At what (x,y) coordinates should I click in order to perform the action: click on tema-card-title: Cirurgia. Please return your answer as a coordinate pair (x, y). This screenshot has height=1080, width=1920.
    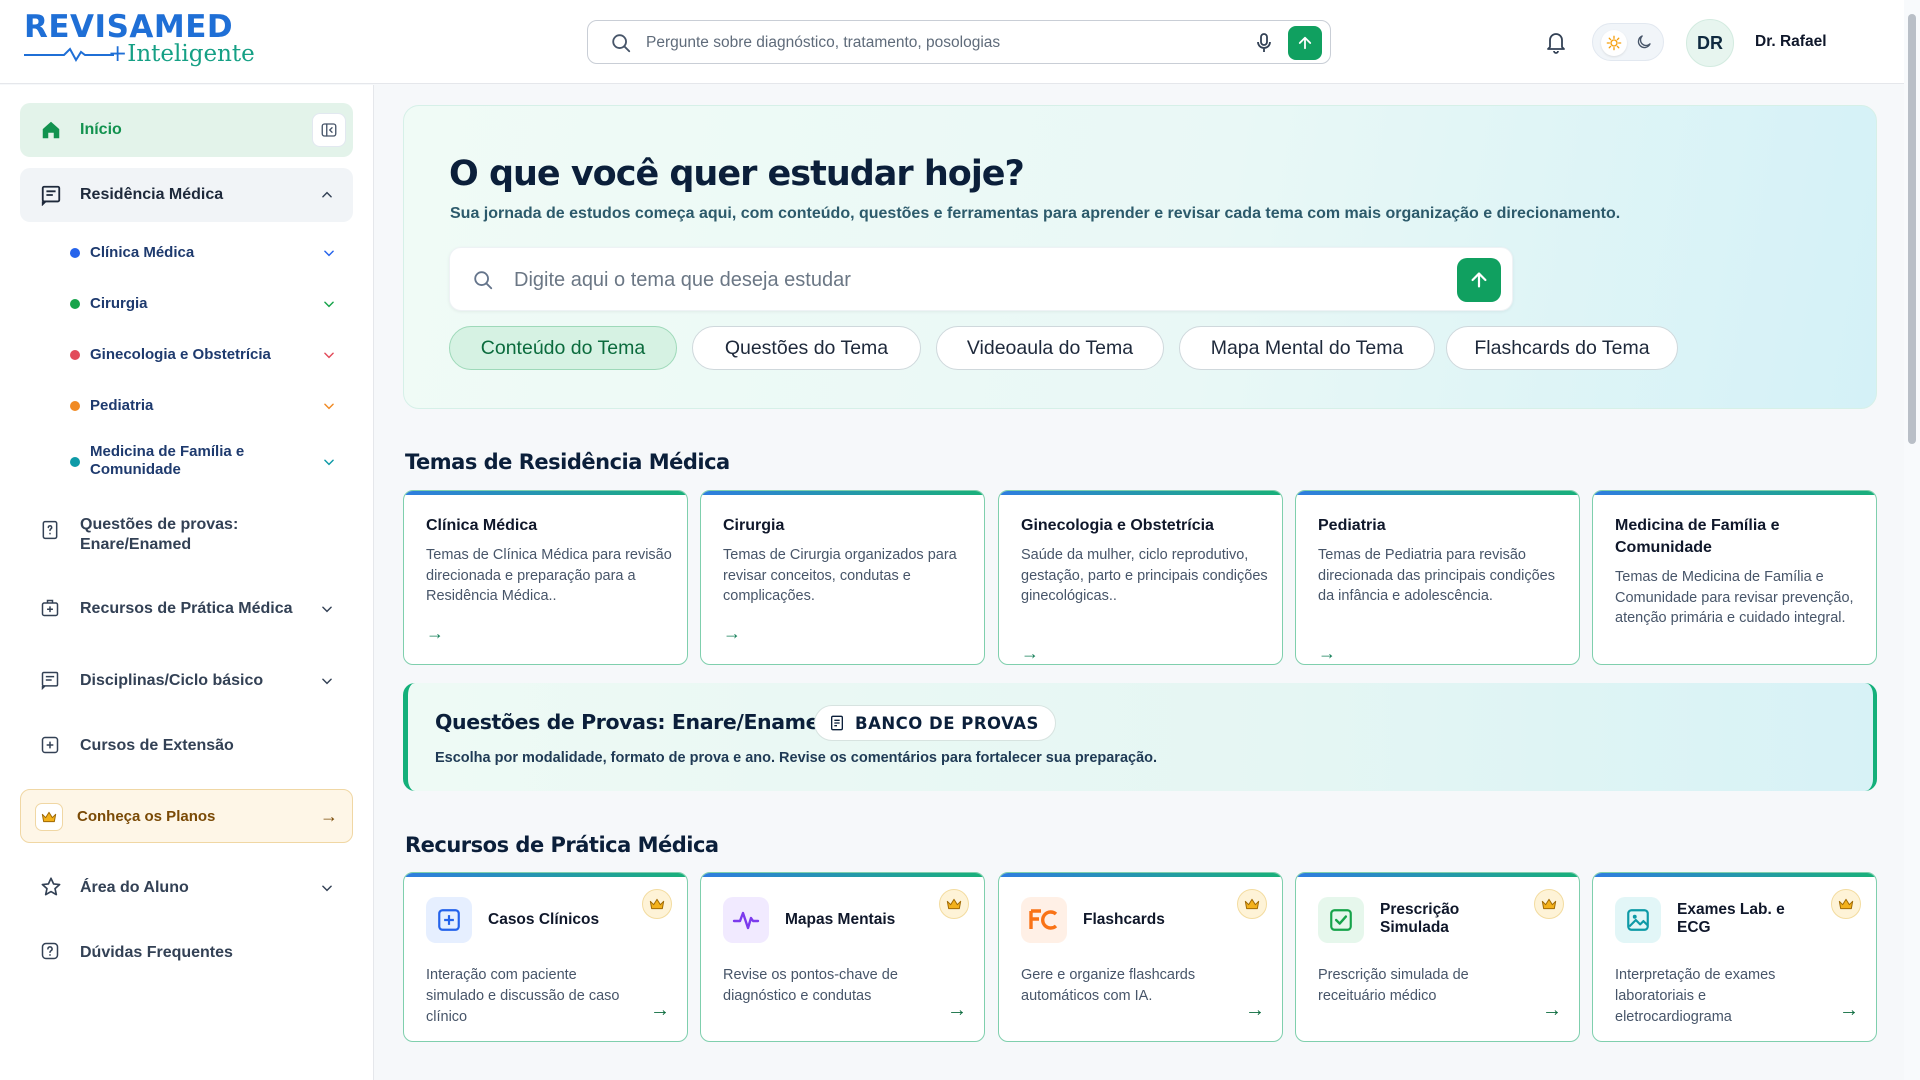
    Looking at the image, I should click on (754, 525).